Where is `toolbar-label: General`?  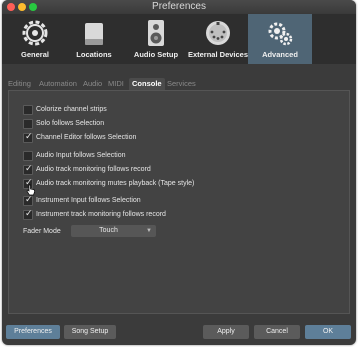
toolbar-label: General is located at coordinates (35, 54).